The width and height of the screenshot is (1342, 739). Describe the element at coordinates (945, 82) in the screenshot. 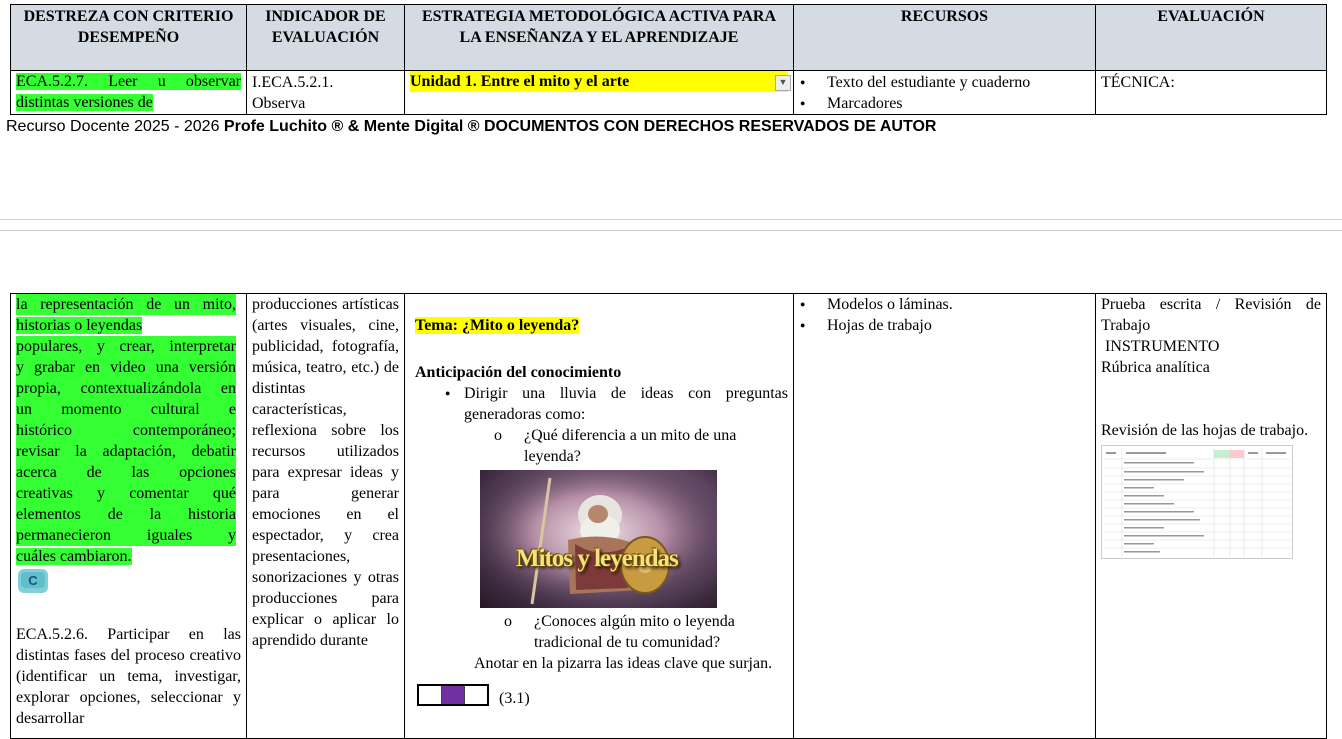

I see `recurso-item: Texto del estudiante y cuaderno` at that location.